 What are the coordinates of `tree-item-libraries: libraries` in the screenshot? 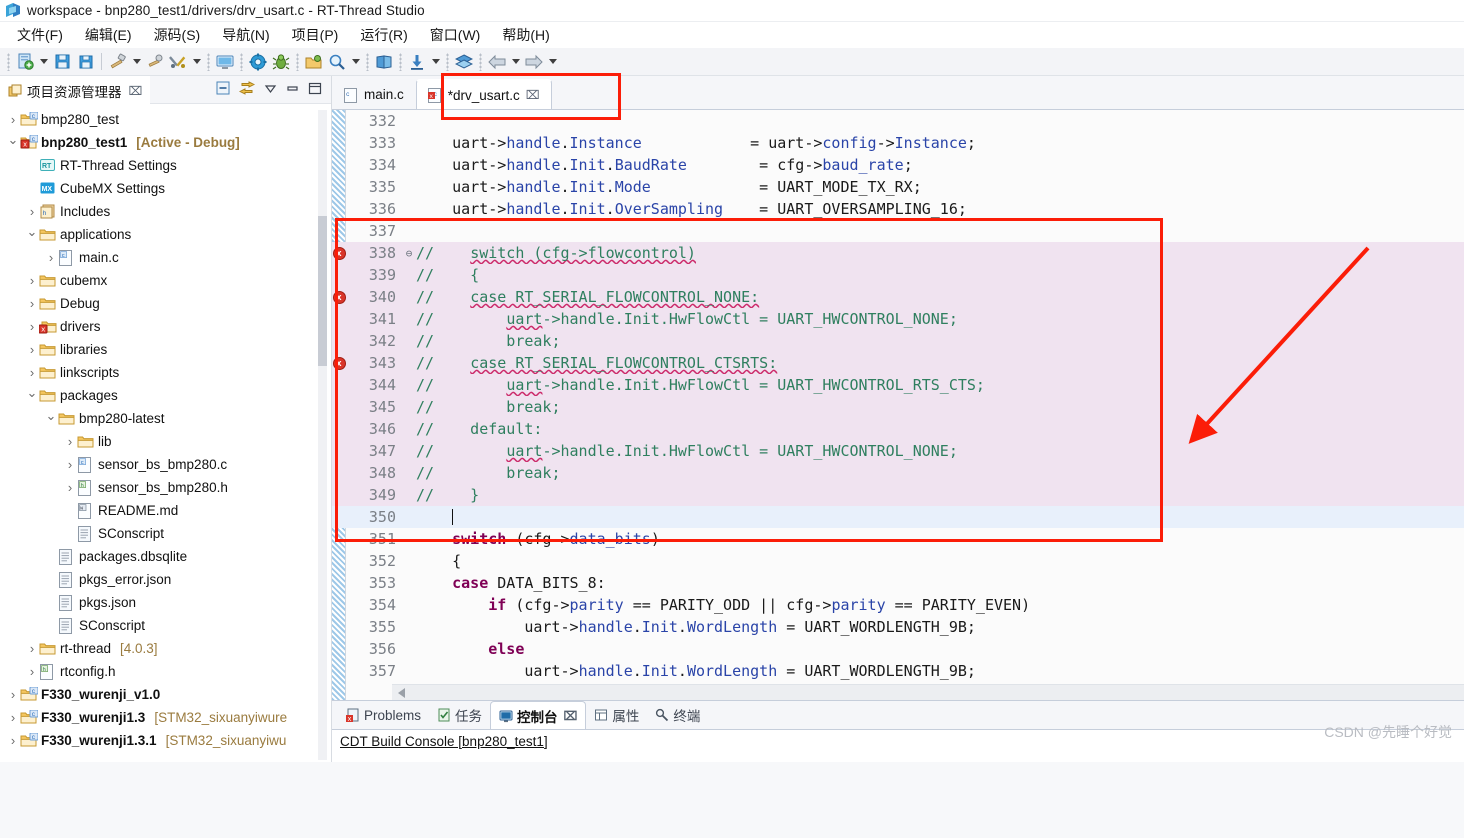 It's located at (165, 349).